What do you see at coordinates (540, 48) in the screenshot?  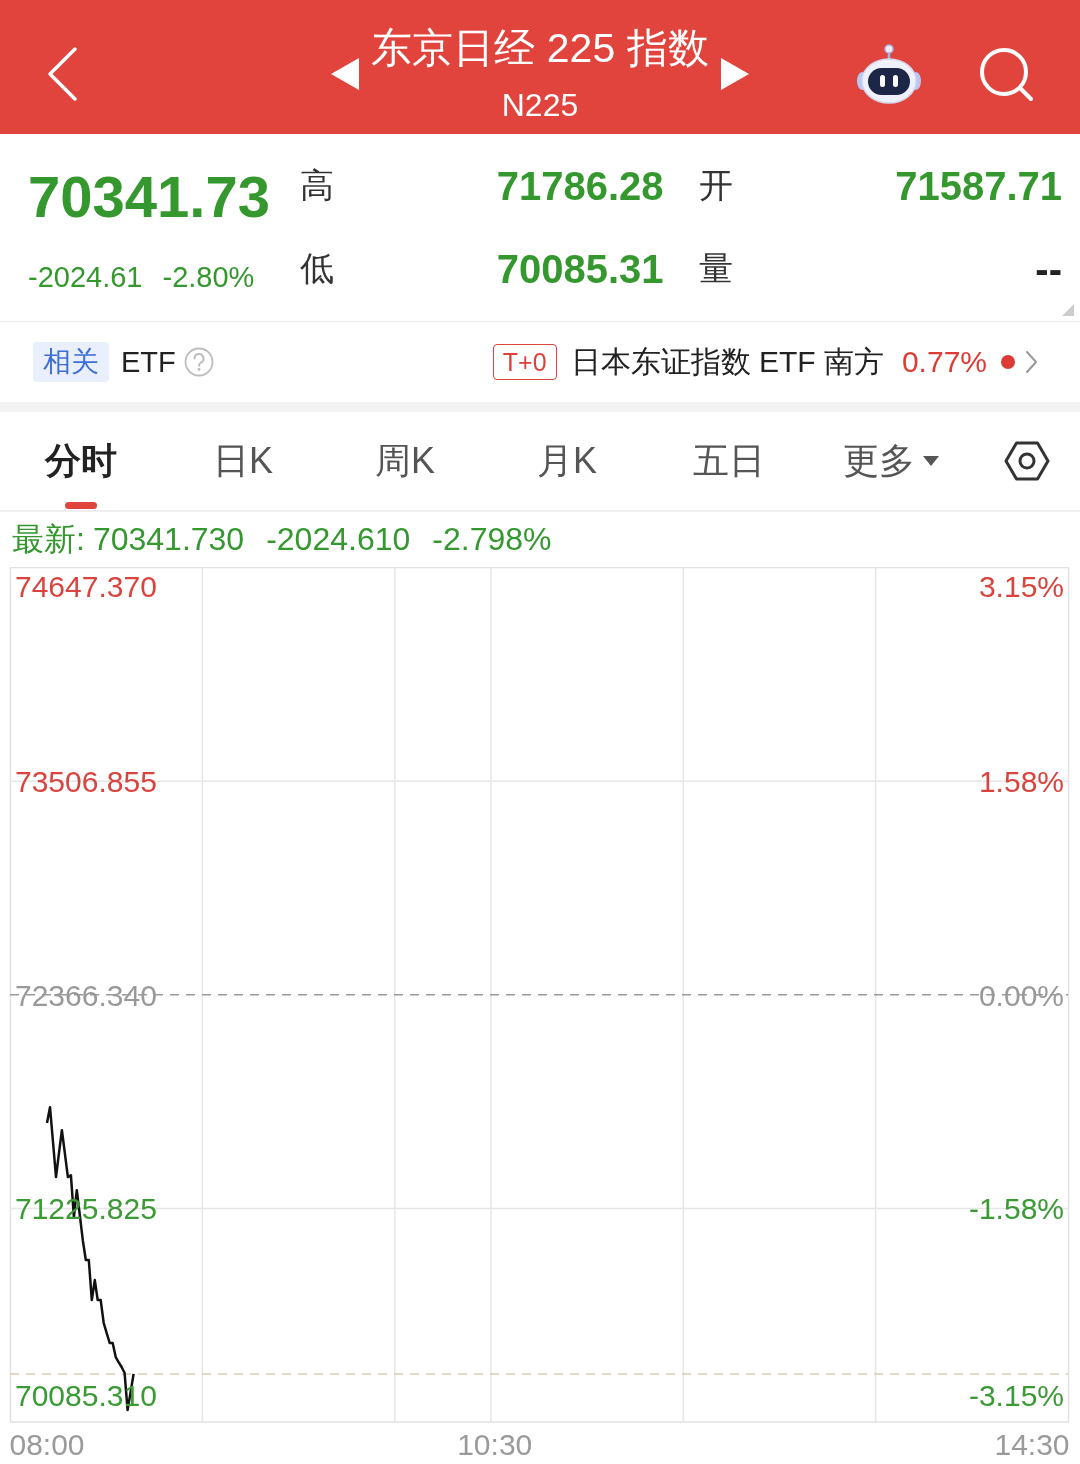 I see `index-title: 东京日经 225 指数` at bounding box center [540, 48].